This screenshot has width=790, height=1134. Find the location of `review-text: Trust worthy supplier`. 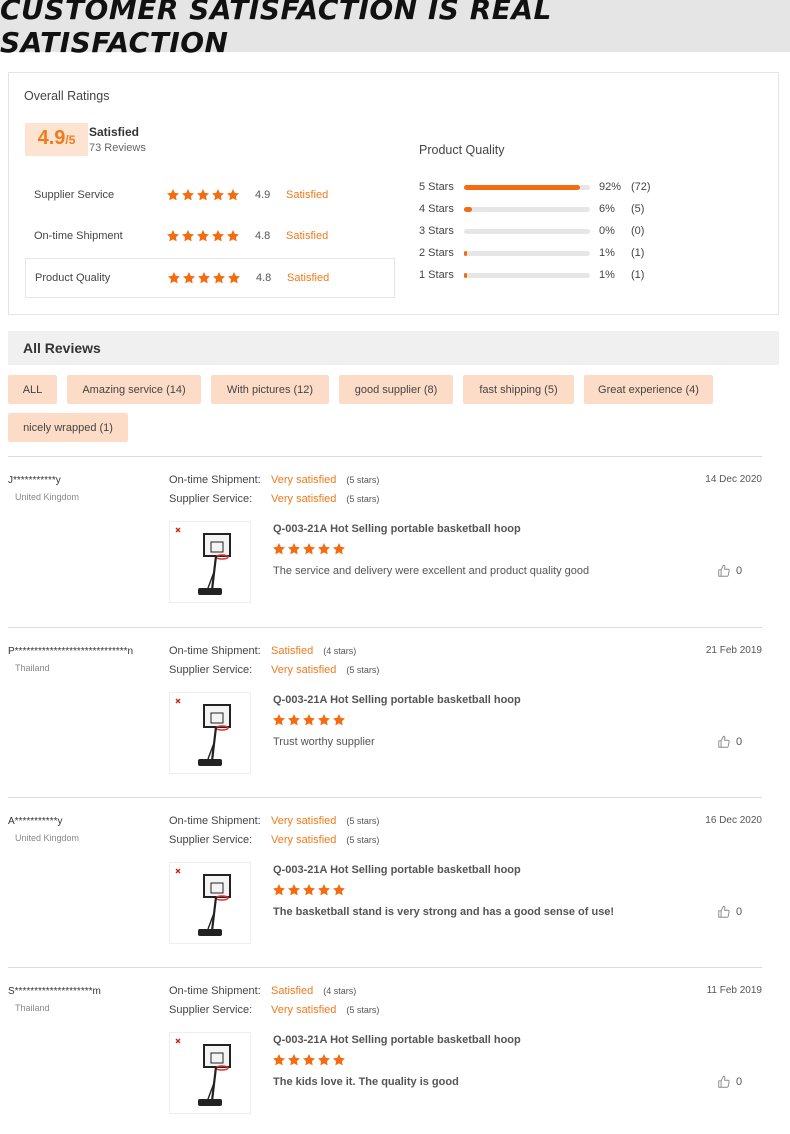

review-text: Trust worthy supplier is located at coordinates (324, 742).